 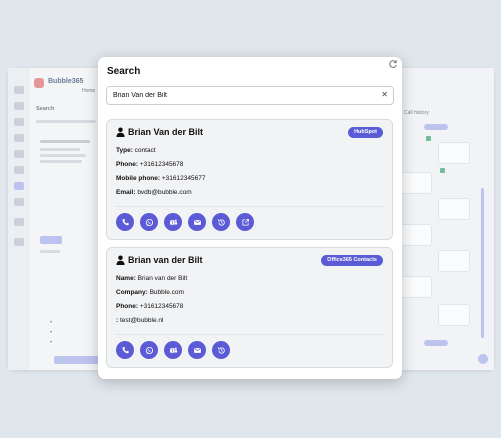 I want to click on open-external-icon, so click(x=245, y=222).